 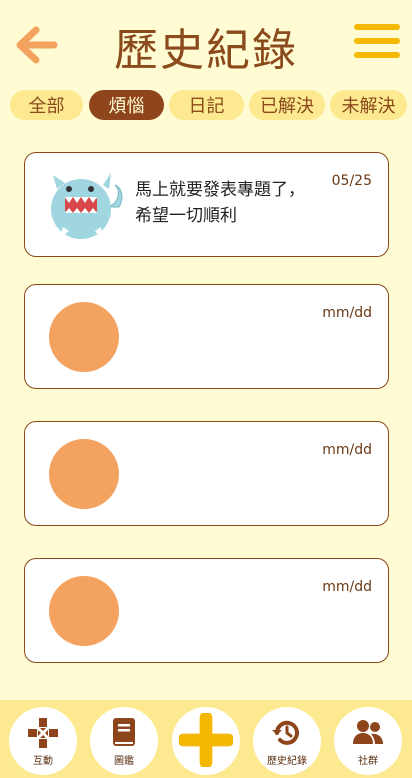 I want to click on nav-interact-button: 互動, so click(x=43, y=741).